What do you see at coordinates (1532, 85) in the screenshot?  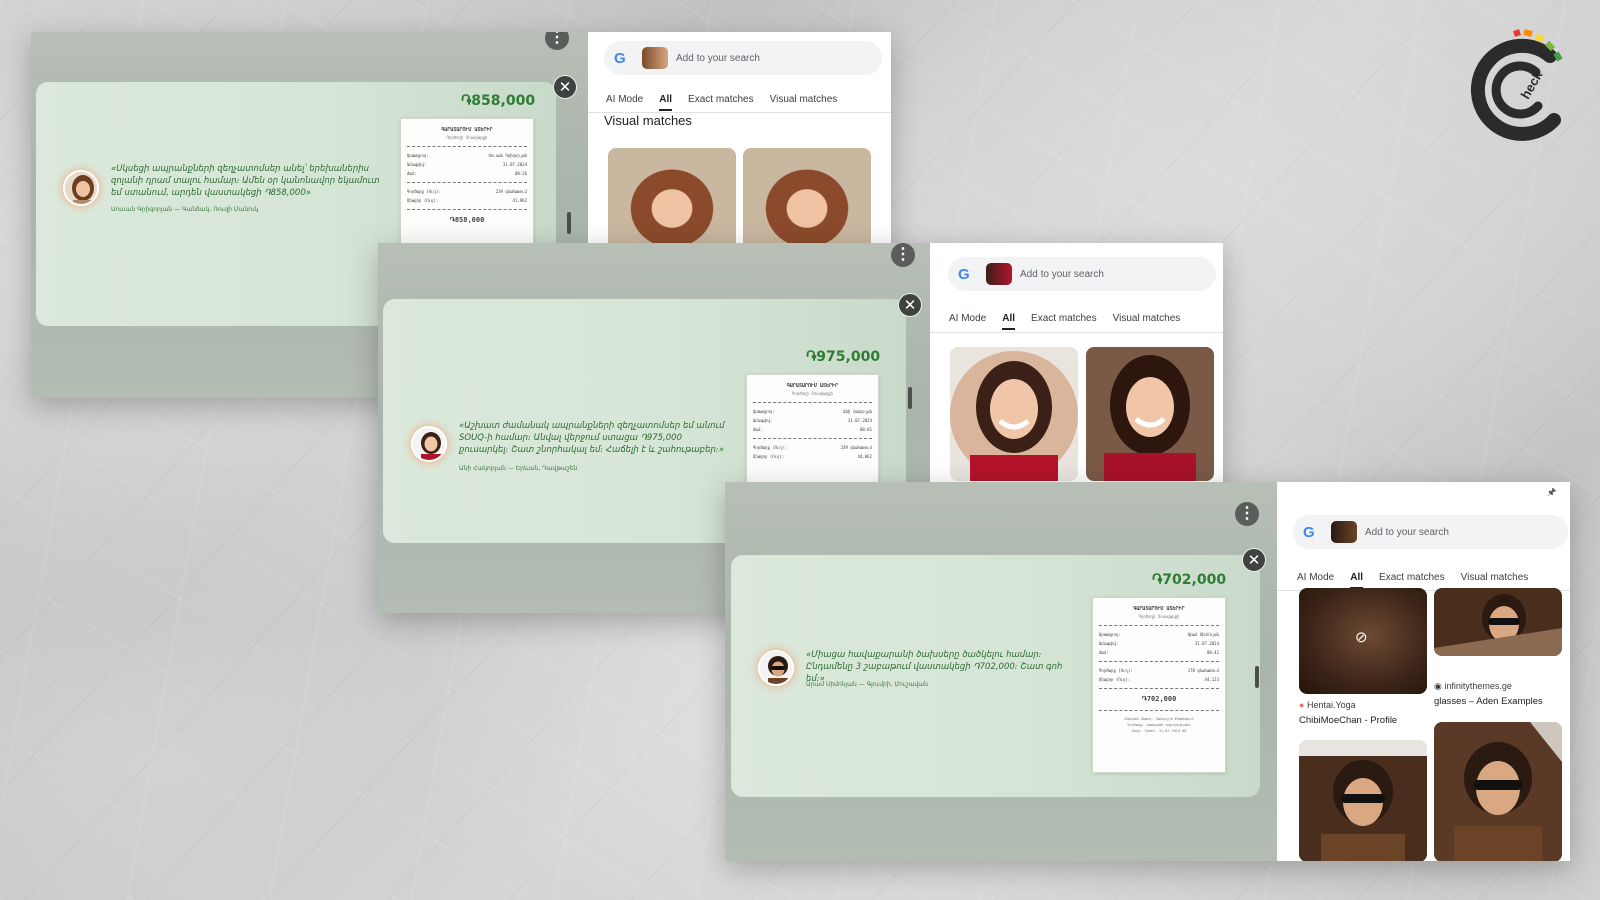 I see `svg-text: heck` at bounding box center [1532, 85].